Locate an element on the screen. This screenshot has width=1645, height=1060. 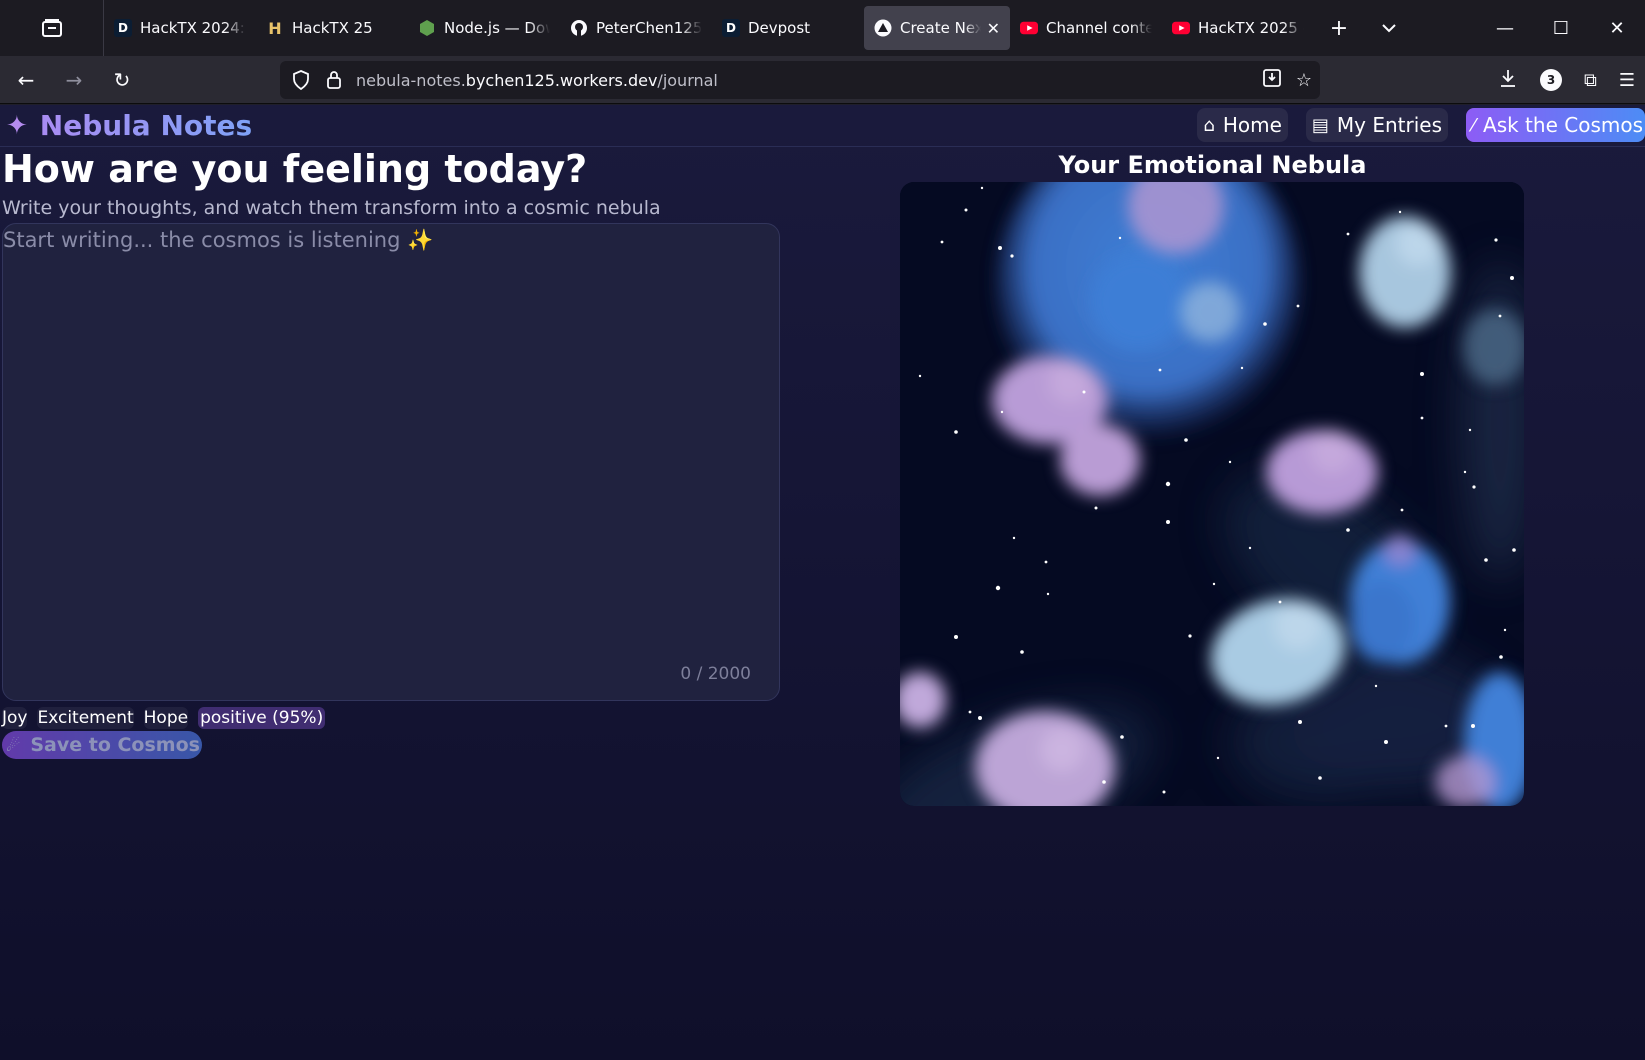
nav-entries-link: ▤ My Entries is located at coordinates (1376, 125).